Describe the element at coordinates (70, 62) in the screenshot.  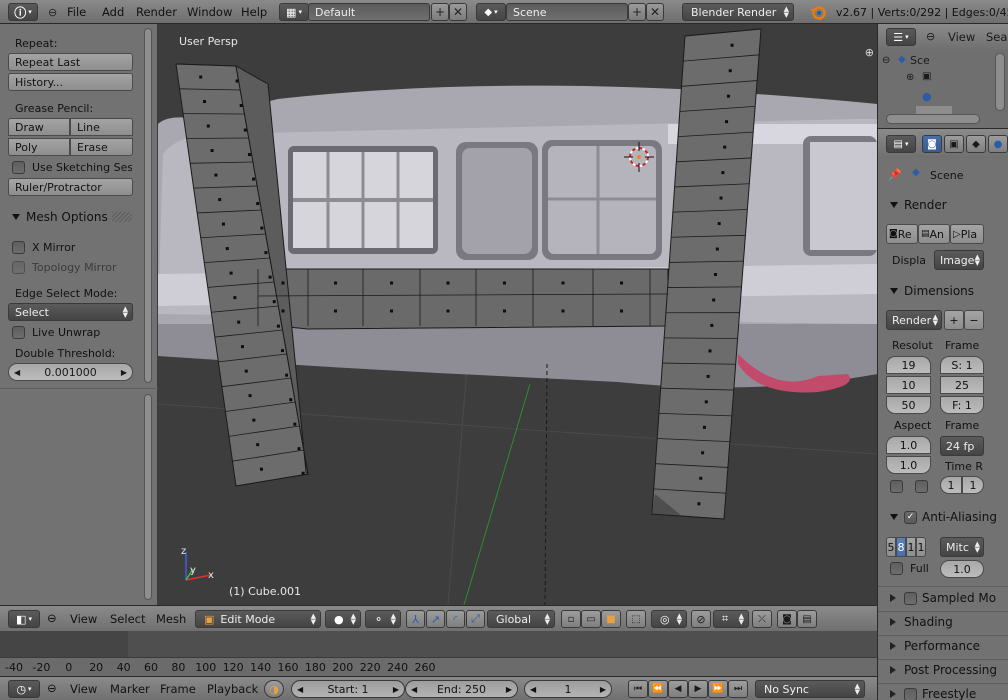
I see `repeat-last-button: Repeat Last` at that location.